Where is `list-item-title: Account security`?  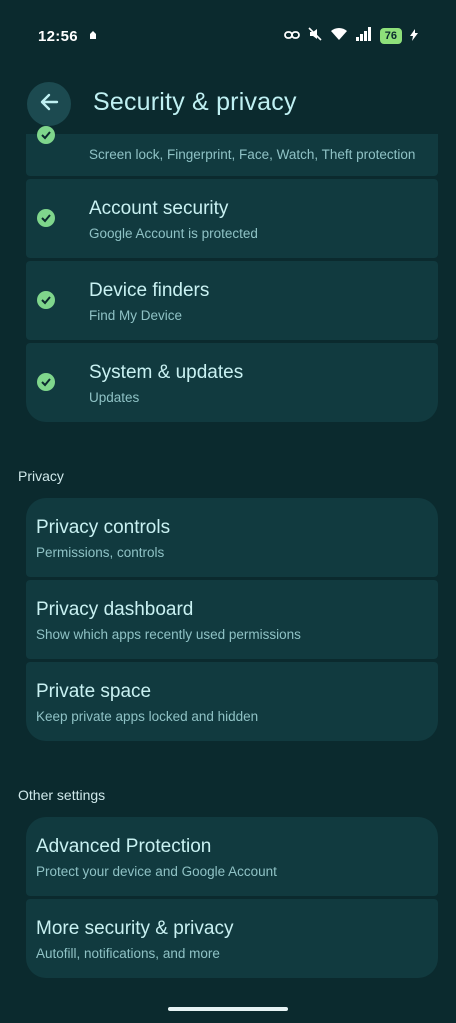 list-item-title: Account security is located at coordinates (159, 208).